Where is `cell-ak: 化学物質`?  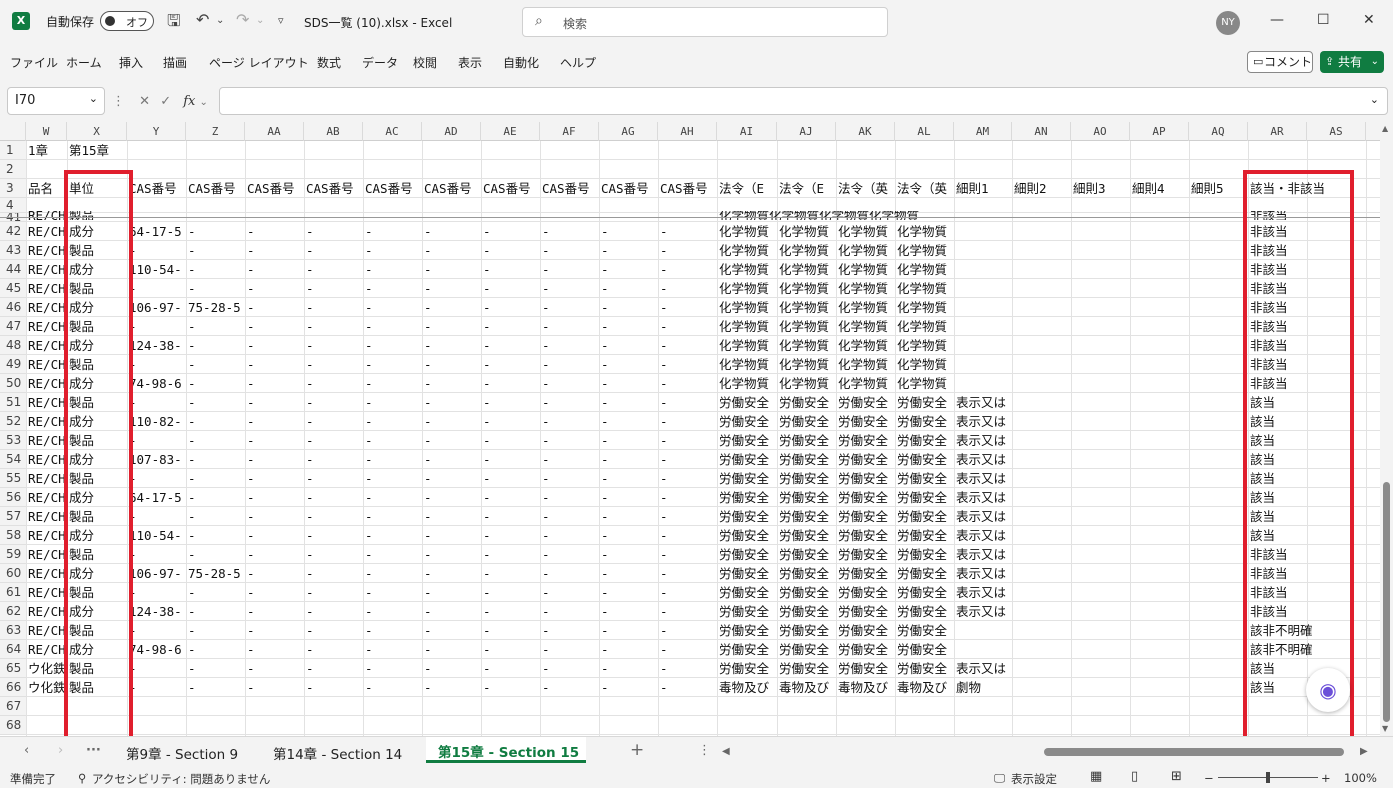 cell-ak: 化学物質 is located at coordinates (865, 307).